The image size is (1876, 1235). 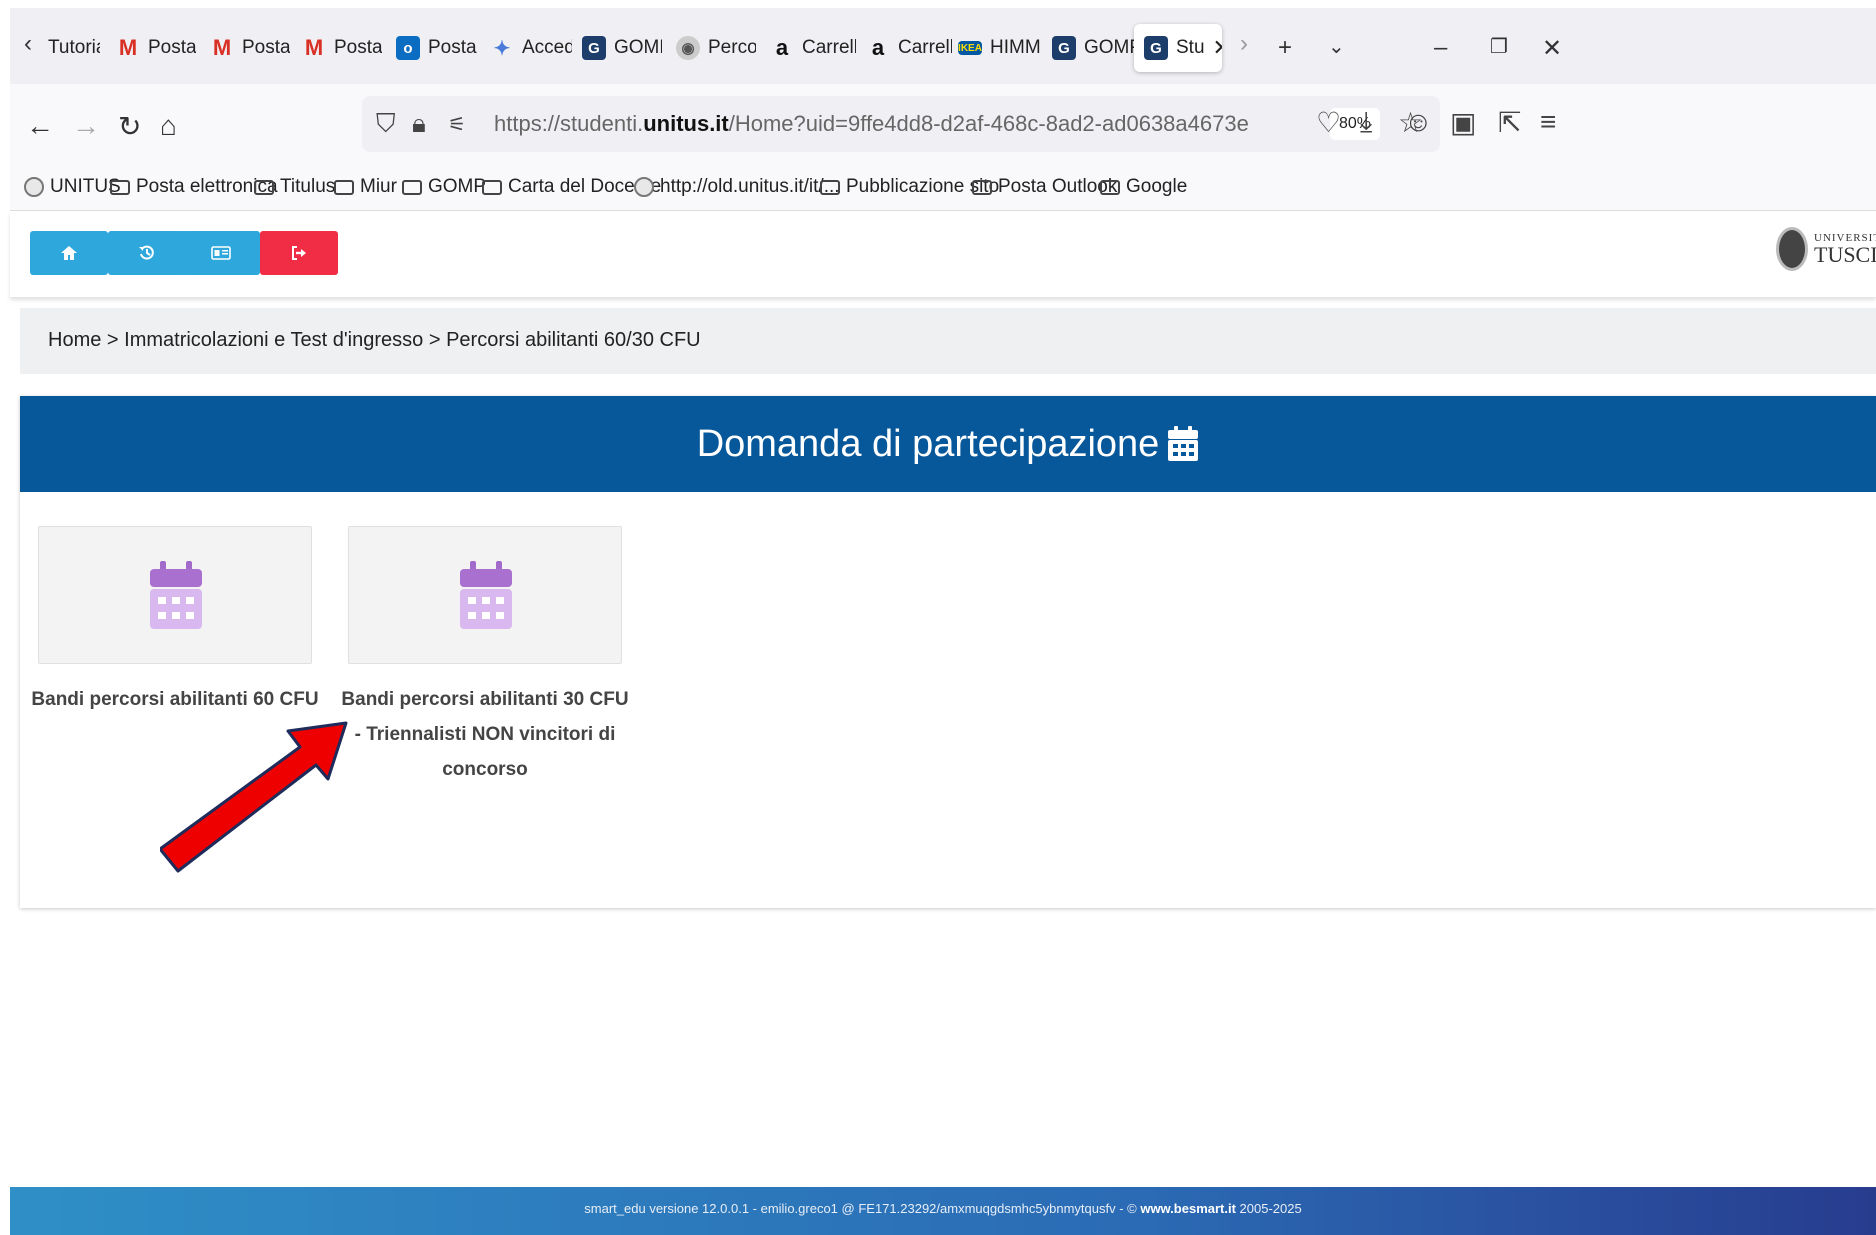 What do you see at coordinates (129, 126) in the screenshot?
I see `reload-icon: ↻` at bounding box center [129, 126].